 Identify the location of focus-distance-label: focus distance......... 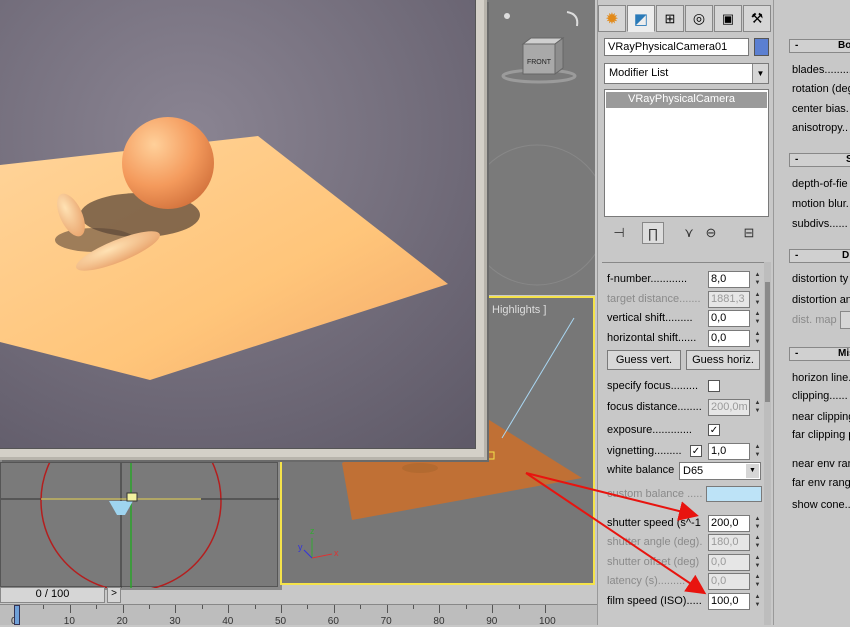
(654, 407).